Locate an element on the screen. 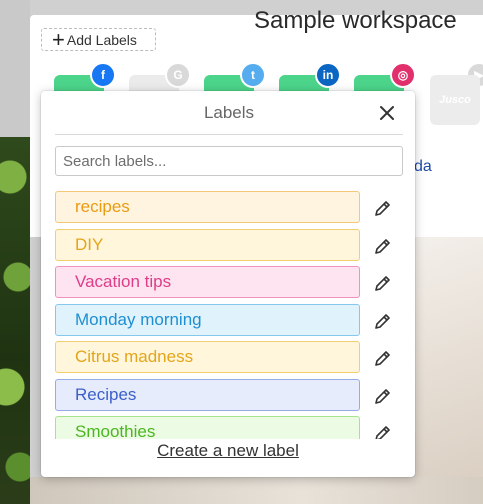 This screenshot has height=504, width=483. plus-icon: + is located at coordinates (58, 39).